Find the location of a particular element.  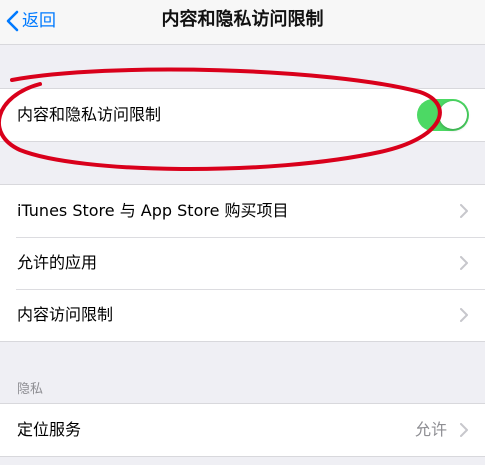

content-privacy-restrictions-row: 内容和隐私访问限制 is located at coordinates (242, 115).